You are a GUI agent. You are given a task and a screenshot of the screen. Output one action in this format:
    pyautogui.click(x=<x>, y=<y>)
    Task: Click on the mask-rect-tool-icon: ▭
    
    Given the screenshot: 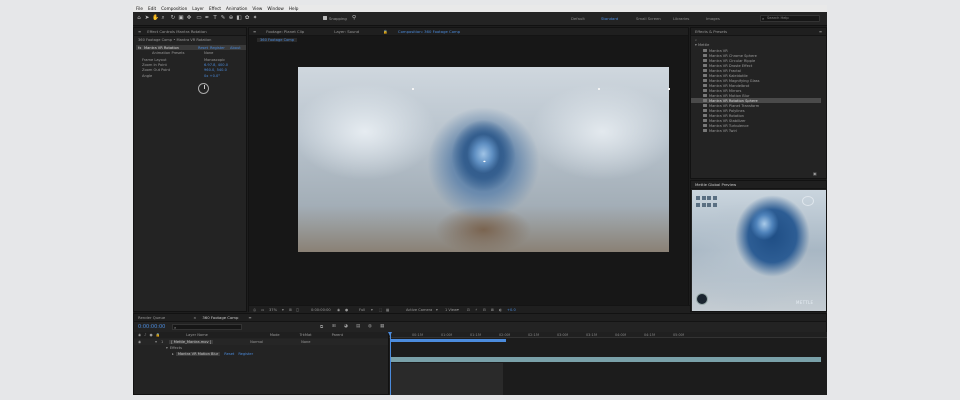 What is the action you would take?
    pyautogui.click(x=199, y=18)
    